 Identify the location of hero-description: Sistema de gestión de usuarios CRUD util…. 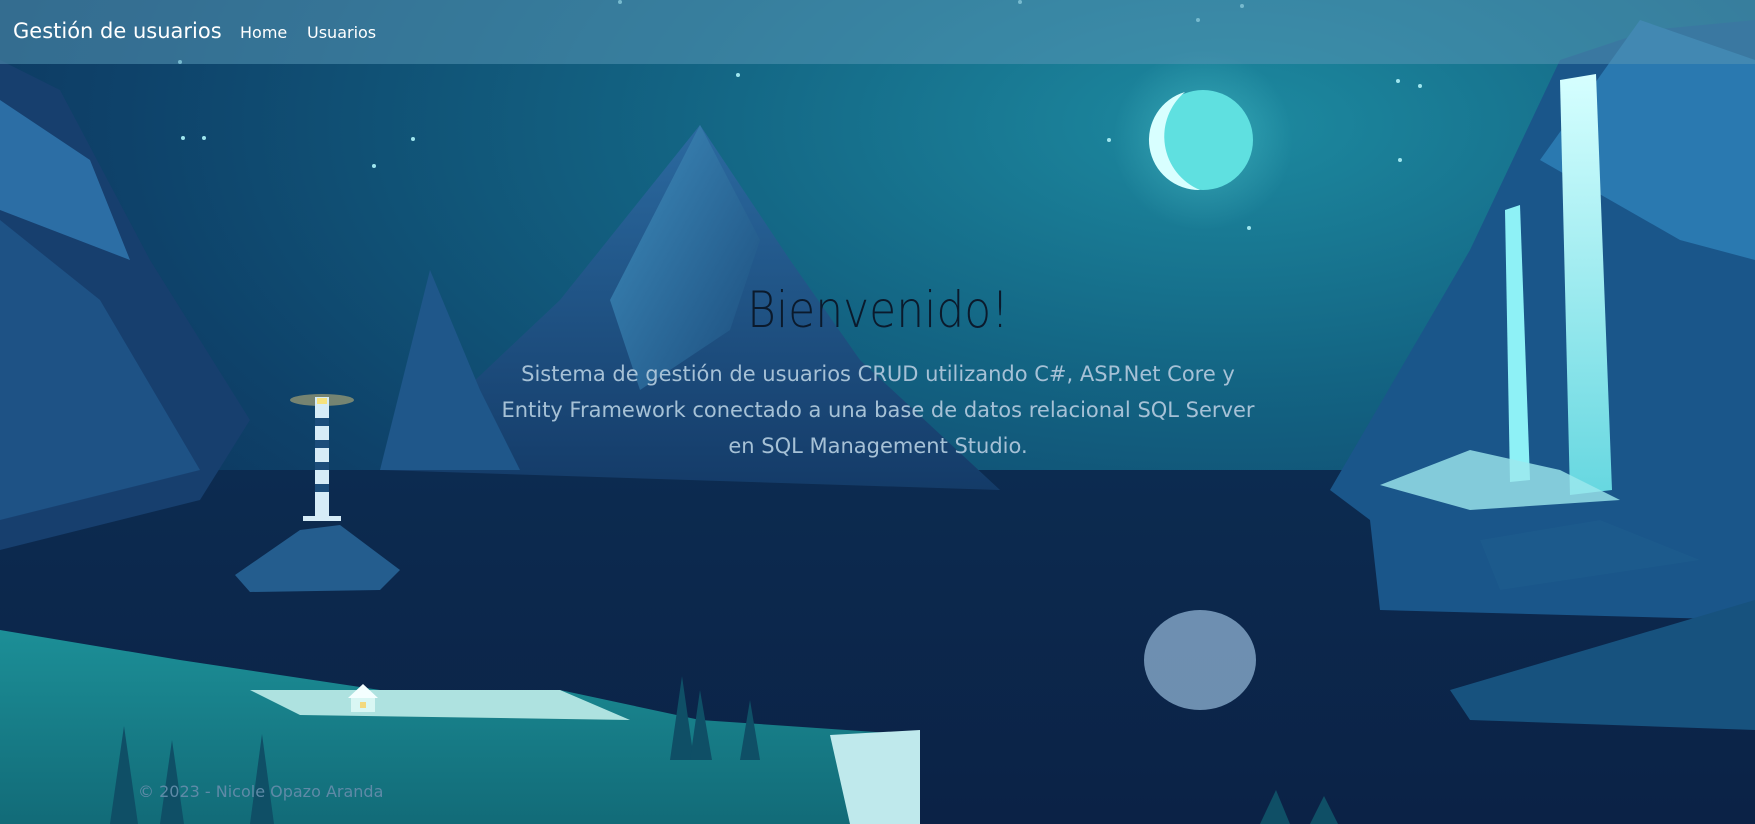
(878, 410).